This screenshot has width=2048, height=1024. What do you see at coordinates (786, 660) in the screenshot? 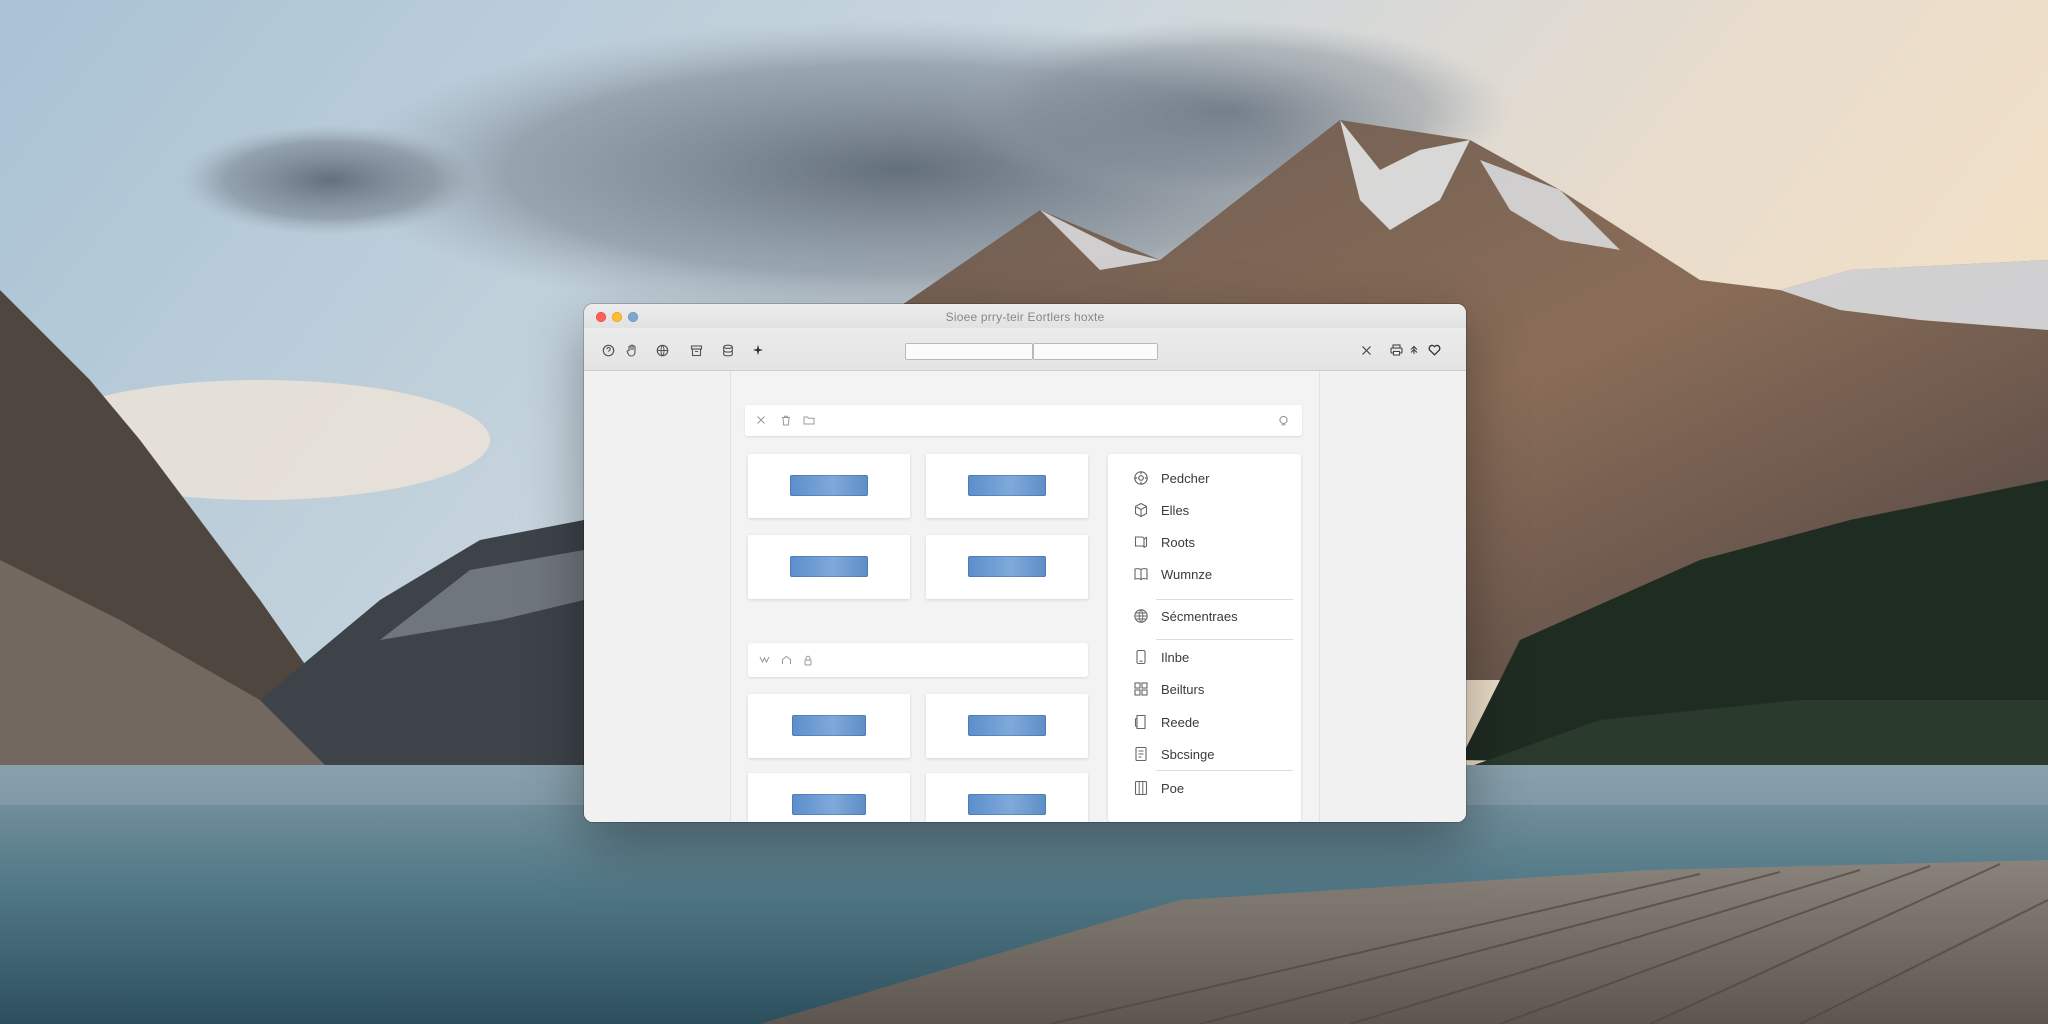
I see `home-icon` at bounding box center [786, 660].